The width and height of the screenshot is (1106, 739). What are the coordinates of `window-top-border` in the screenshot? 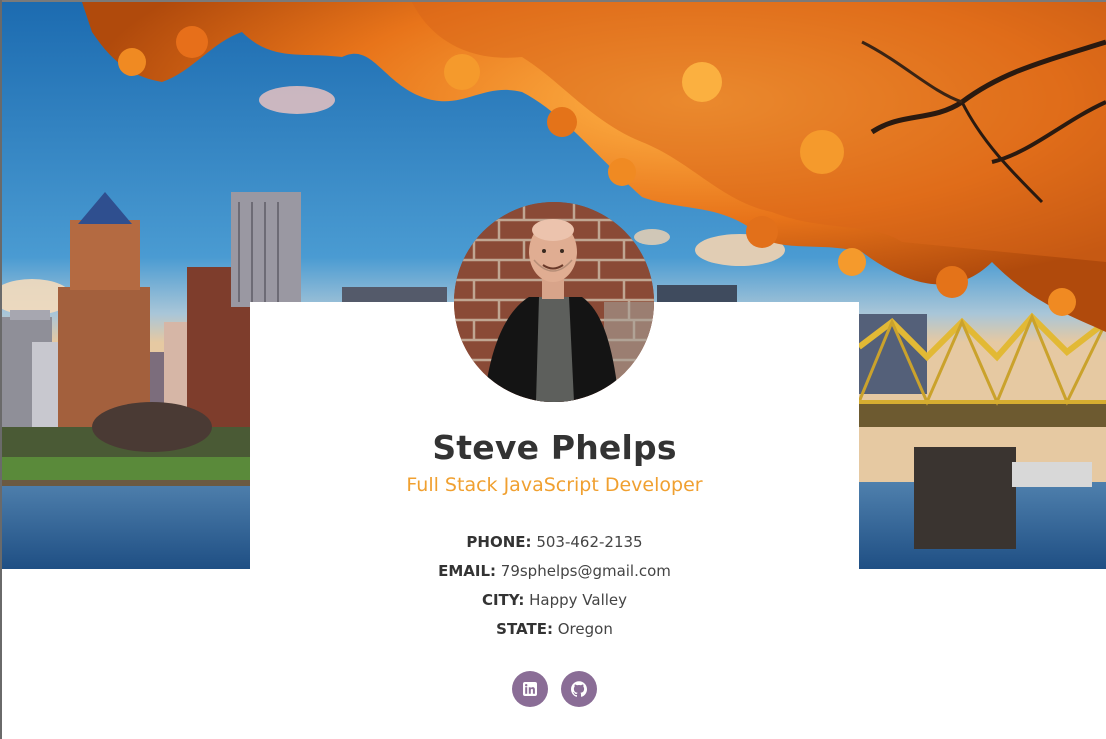 It's located at (553, 1).